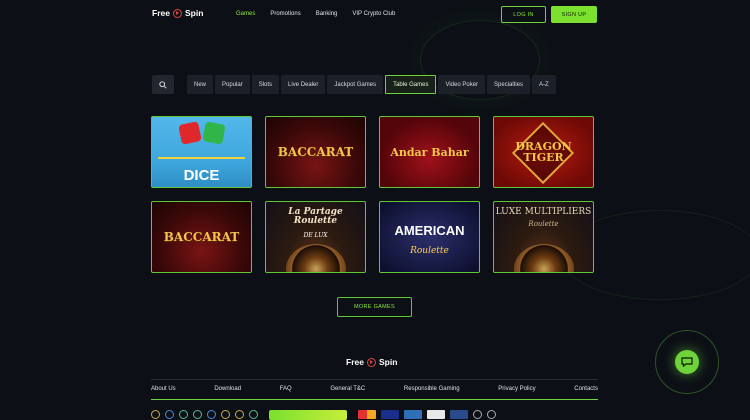 This screenshot has height=420, width=750. I want to click on game-card-dragon-tiger: DRAGON TIGER, so click(543, 152).